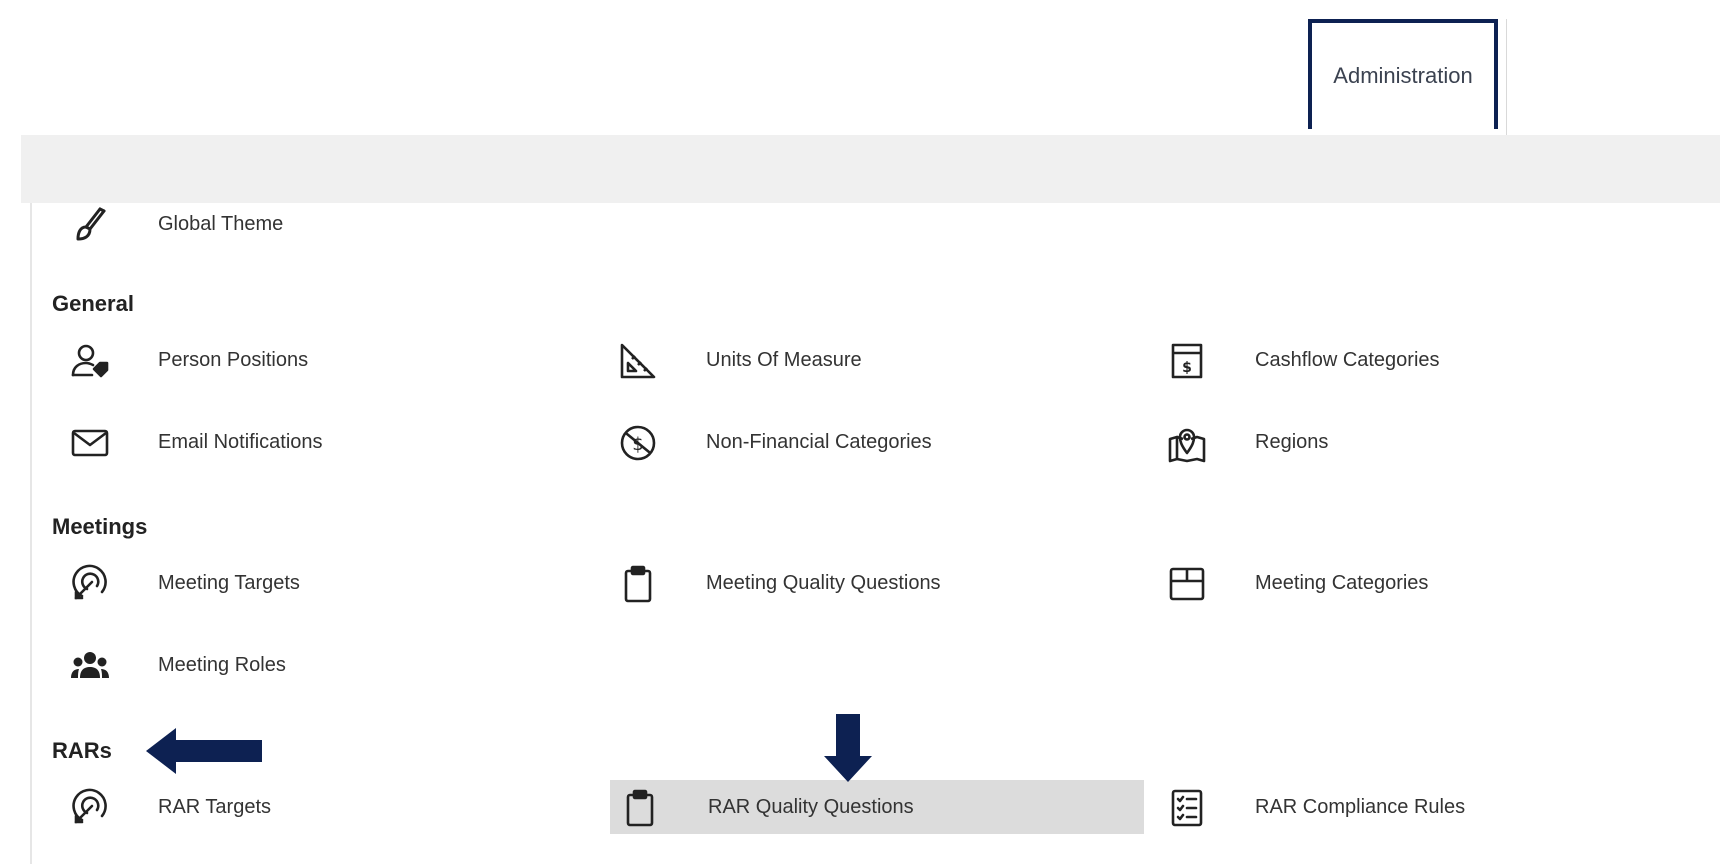  Describe the element at coordinates (90, 225) in the screenshot. I see `paintbrush-icon` at that location.